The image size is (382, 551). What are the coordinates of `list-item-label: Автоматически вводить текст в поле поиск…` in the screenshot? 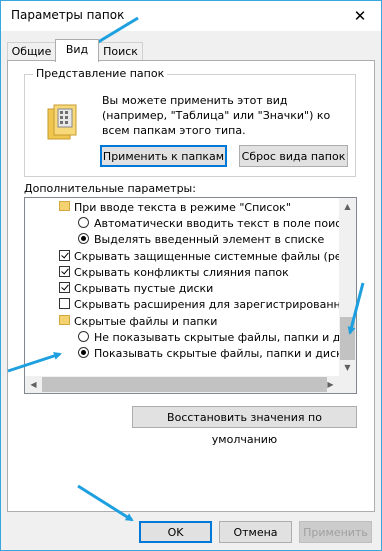 It's located at (224, 223).